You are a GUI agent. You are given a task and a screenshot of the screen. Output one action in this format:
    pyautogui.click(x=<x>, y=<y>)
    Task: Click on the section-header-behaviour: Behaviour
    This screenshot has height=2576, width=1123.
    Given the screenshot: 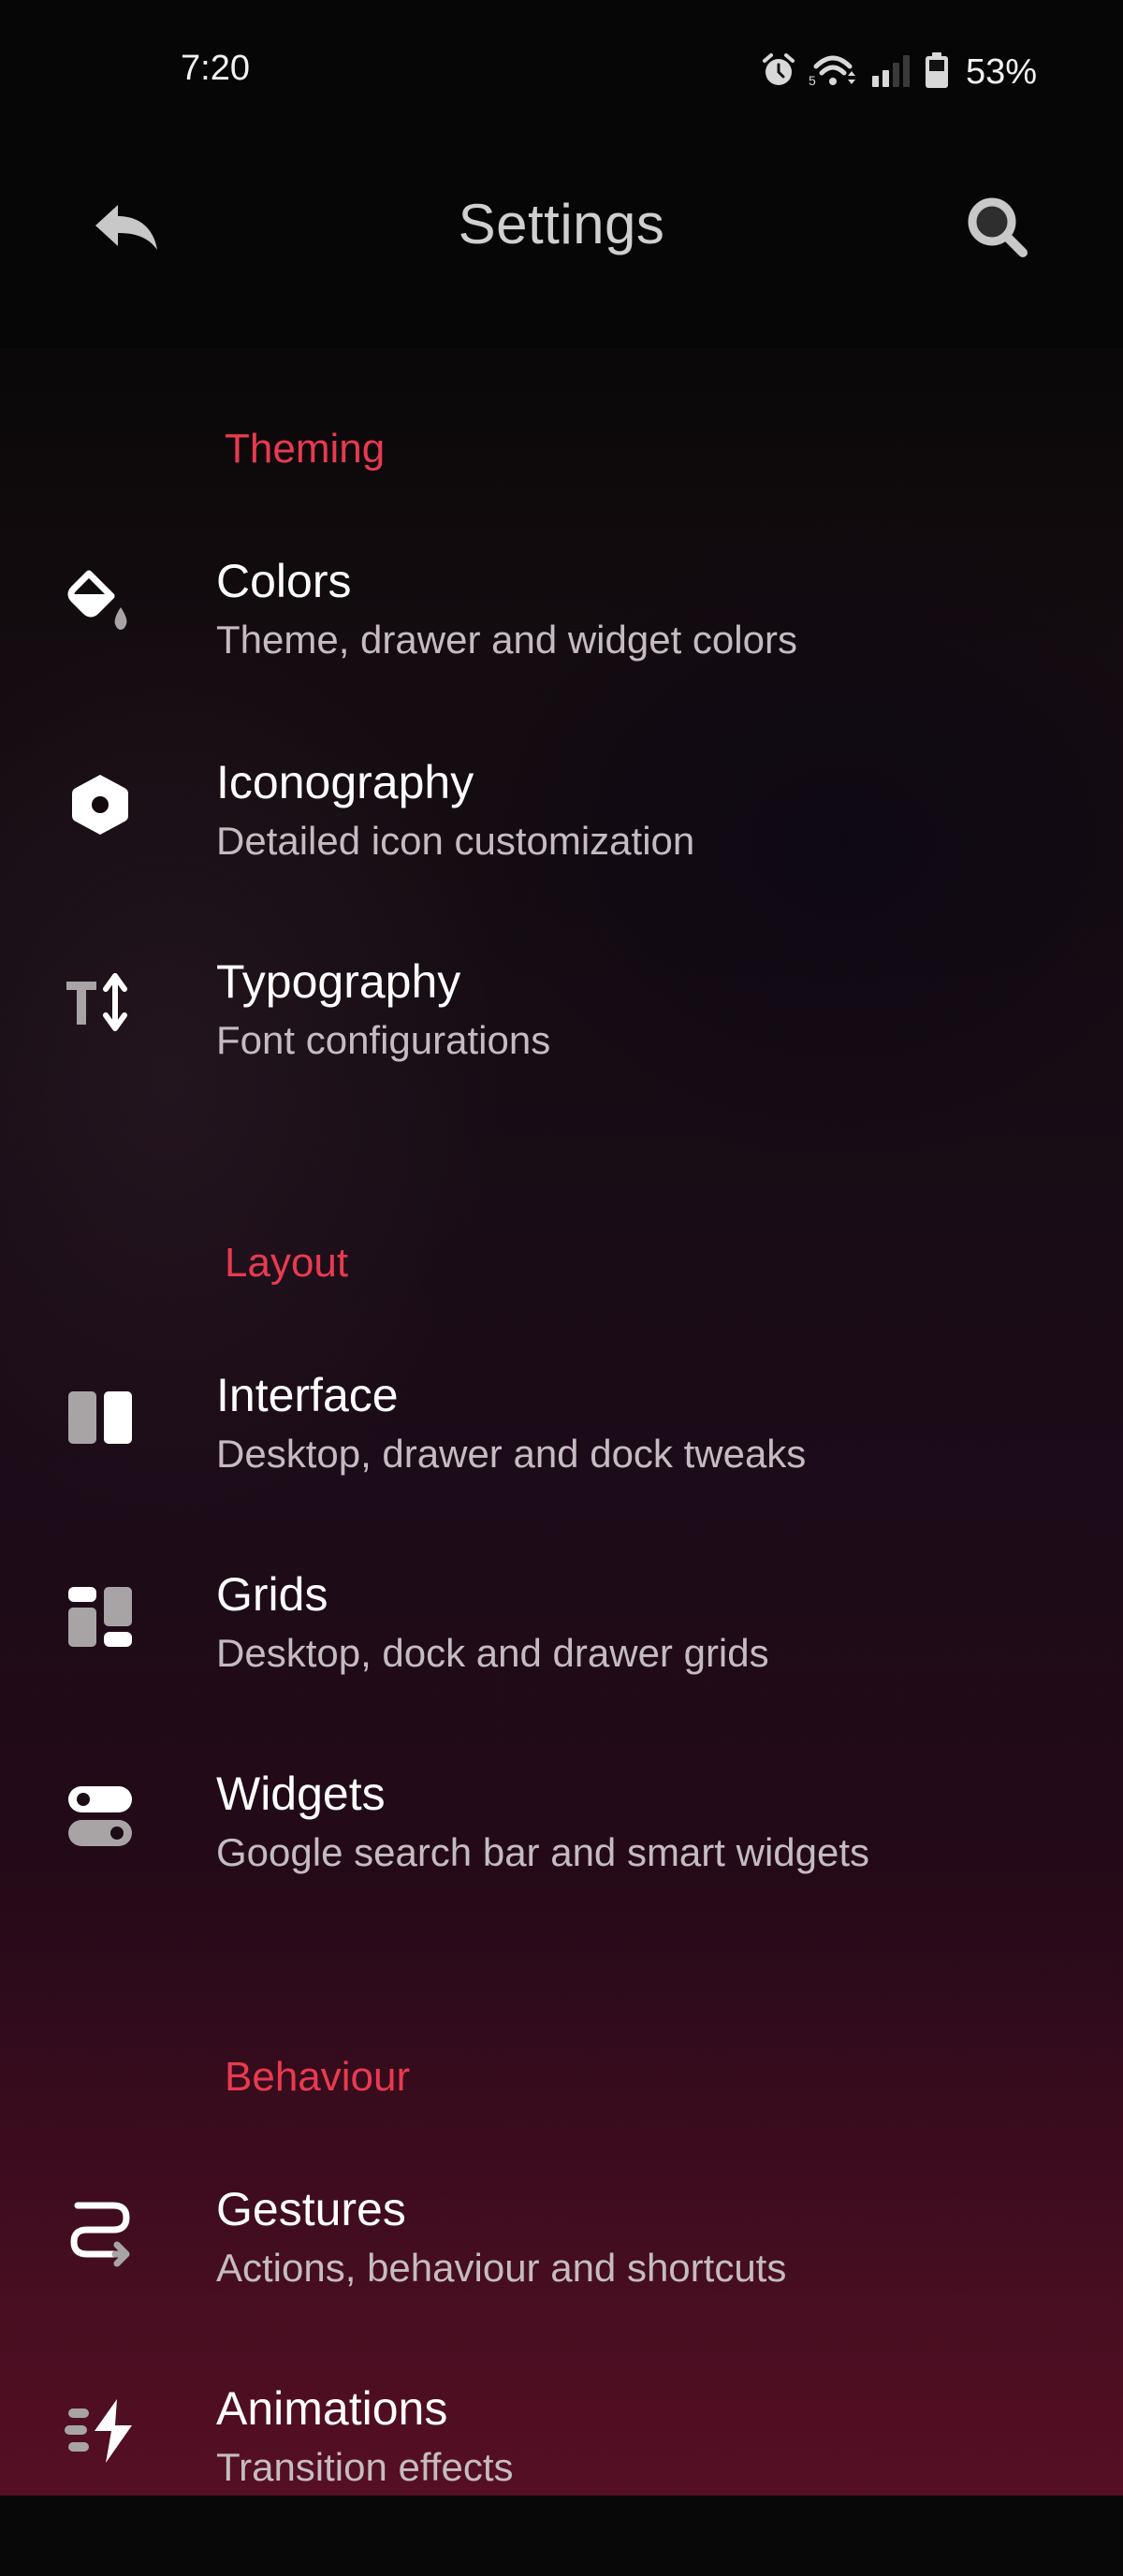 What is the action you would take?
    pyautogui.click(x=318, y=2077)
    